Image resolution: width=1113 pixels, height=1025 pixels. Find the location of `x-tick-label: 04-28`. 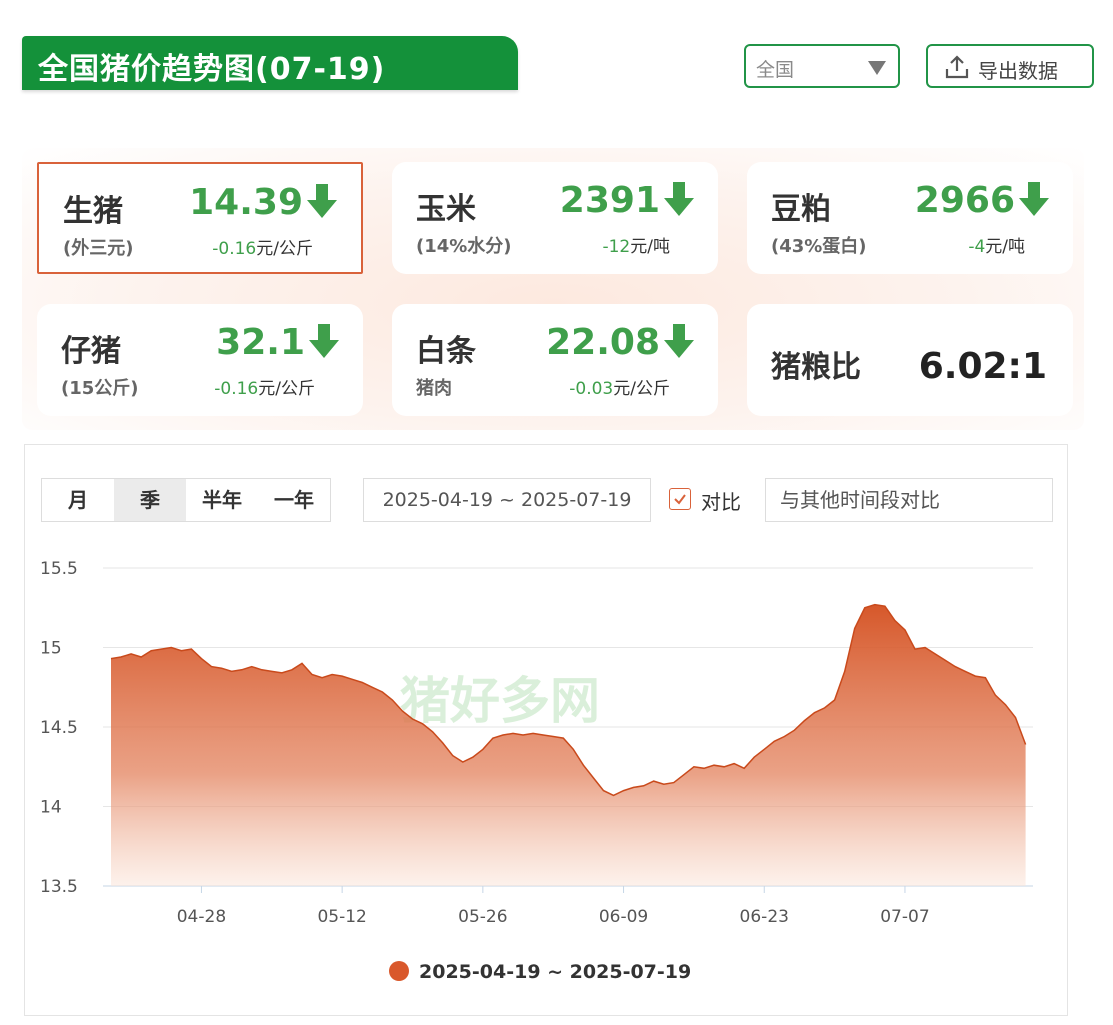

x-tick-label: 04-28 is located at coordinates (201, 917).